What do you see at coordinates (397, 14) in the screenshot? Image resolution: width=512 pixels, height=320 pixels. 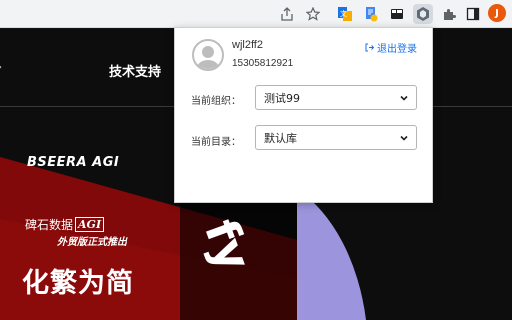 I see `extension-board-icon` at bounding box center [397, 14].